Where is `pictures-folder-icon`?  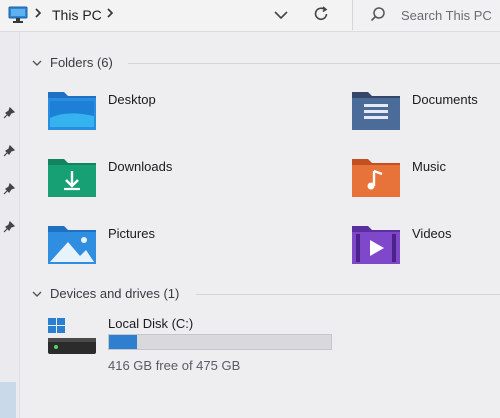 pictures-folder-icon is located at coordinates (72, 245).